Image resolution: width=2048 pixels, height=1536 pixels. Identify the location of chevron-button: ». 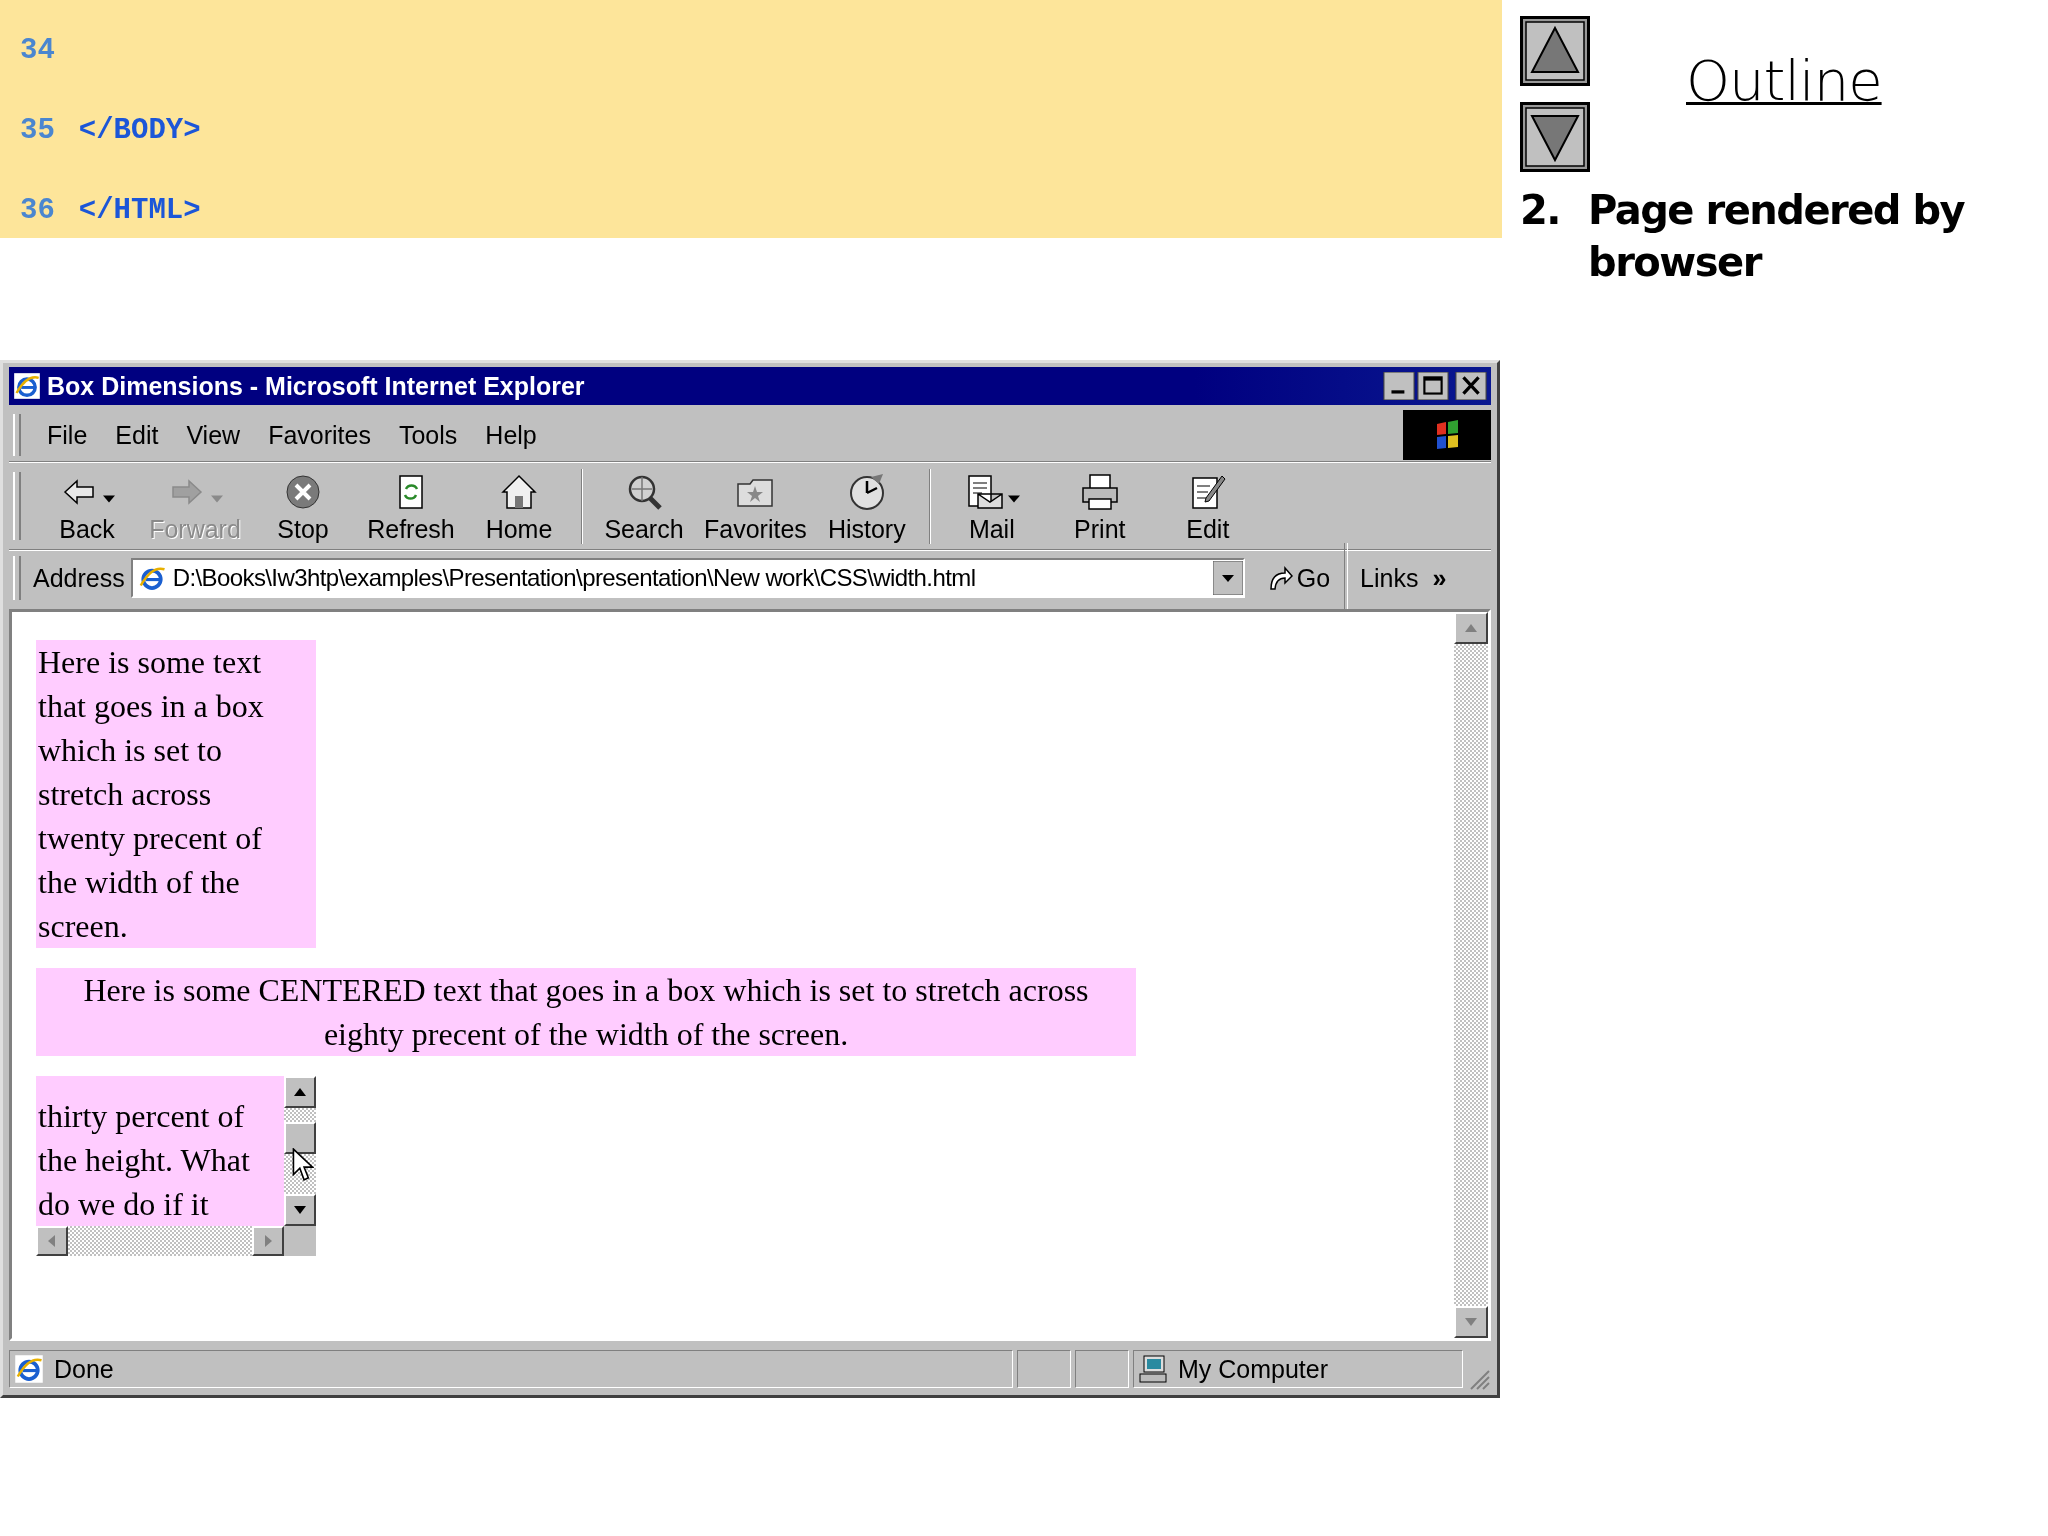
(1439, 578).